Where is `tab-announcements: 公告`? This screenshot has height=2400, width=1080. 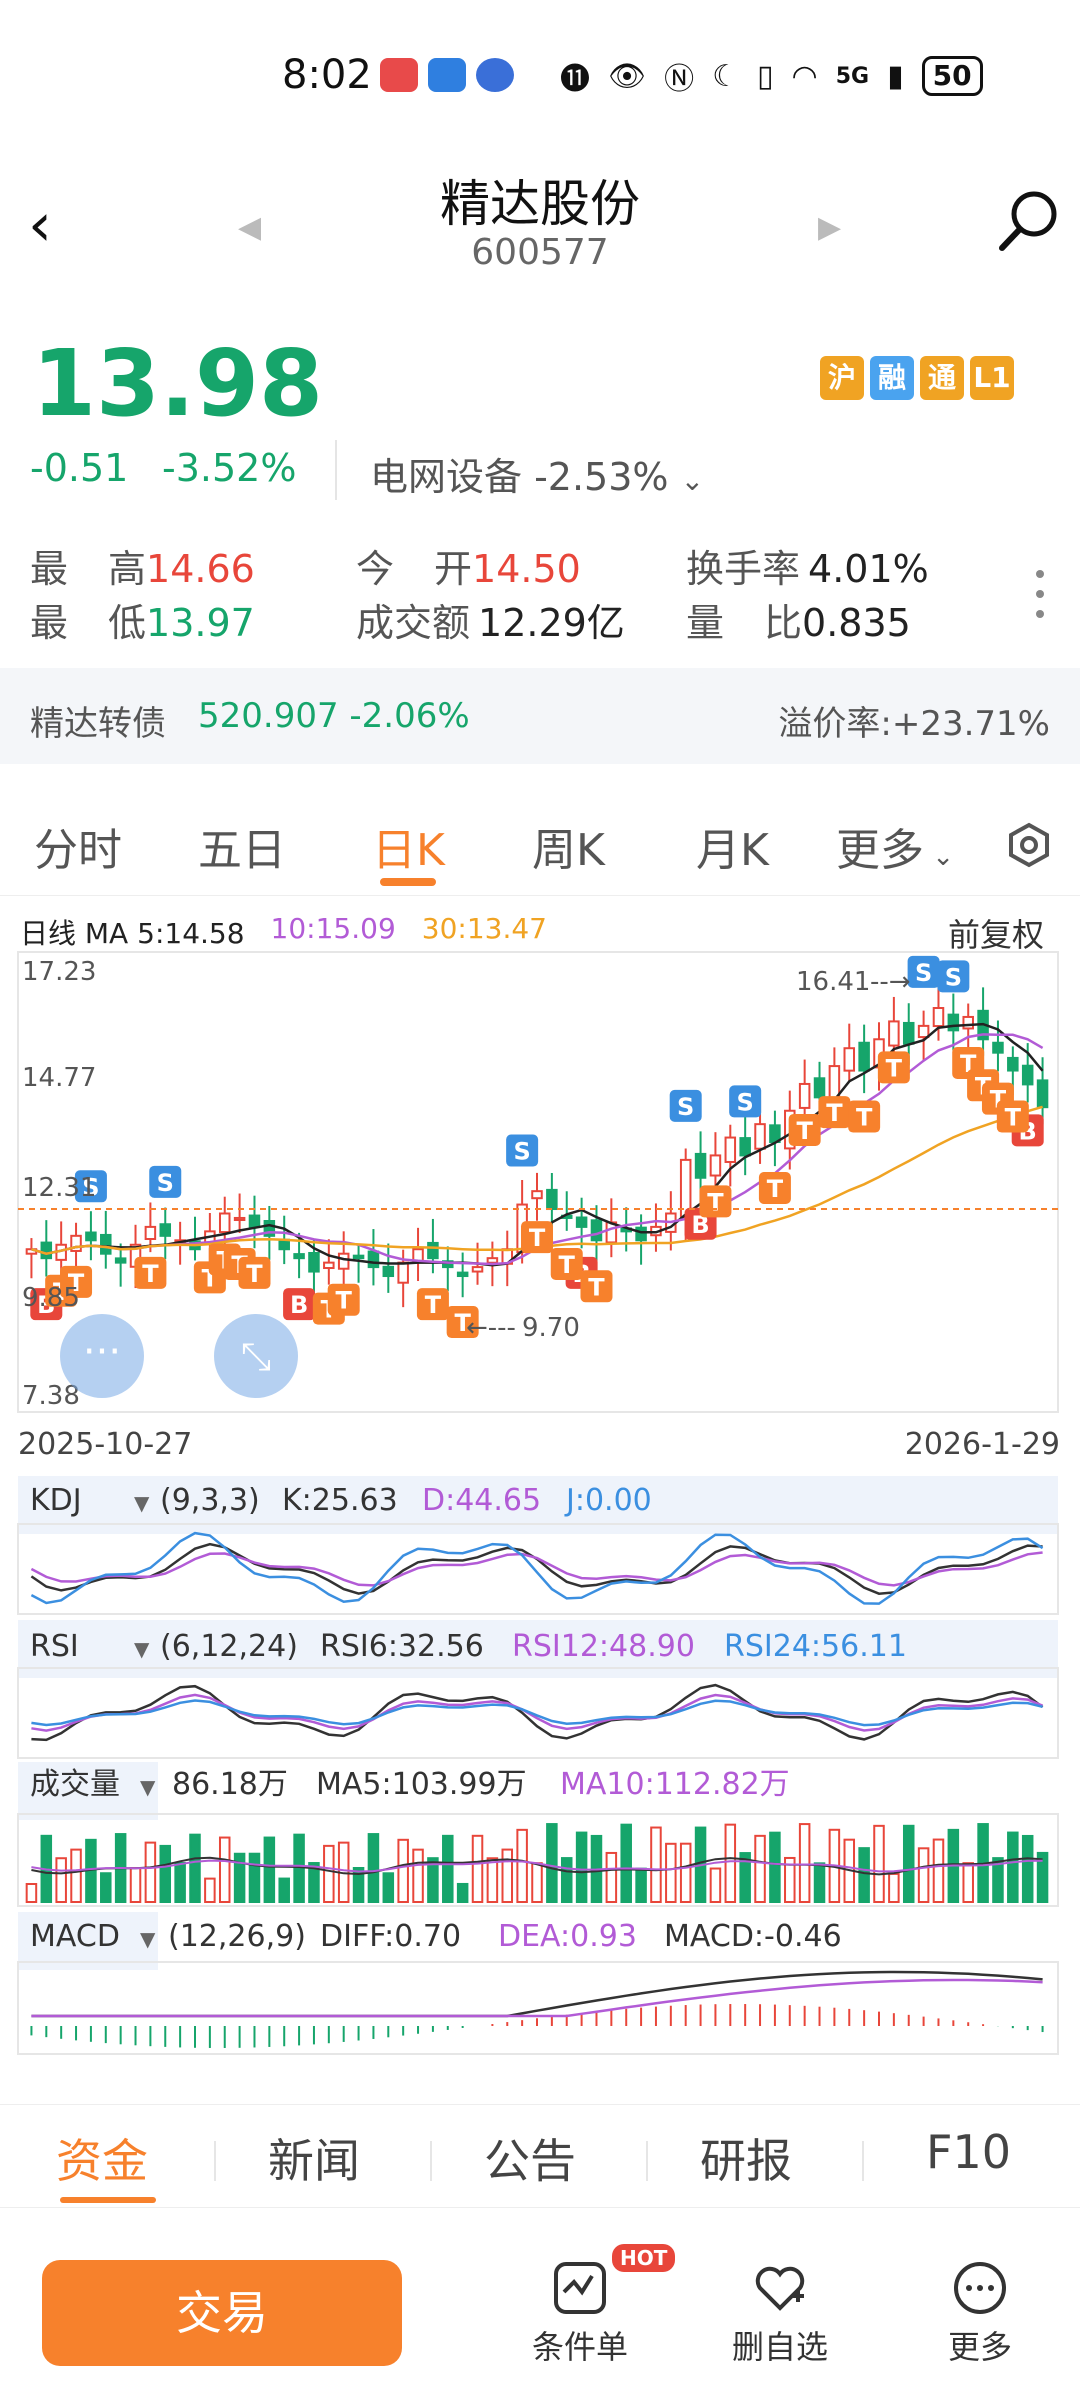
tab-announcements: 公告 is located at coordinates (530, 2158).